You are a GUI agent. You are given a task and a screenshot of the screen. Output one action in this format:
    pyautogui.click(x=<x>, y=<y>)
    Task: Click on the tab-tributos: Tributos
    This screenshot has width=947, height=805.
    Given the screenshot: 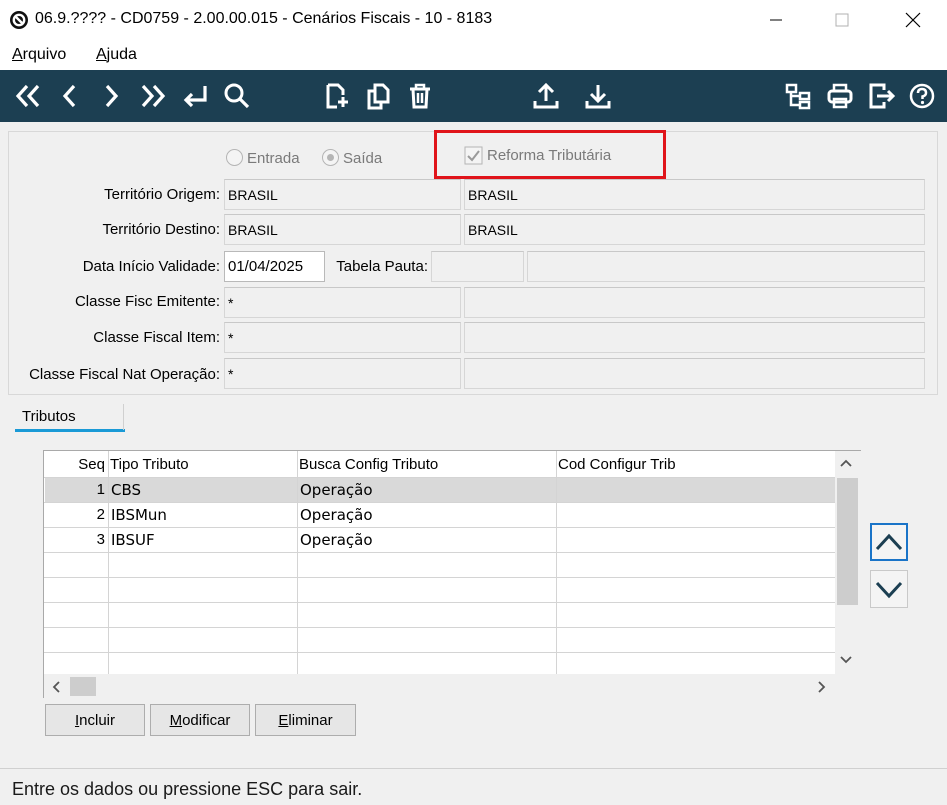 What is the action you would take?
    pyautogui.click(x=49, y=416)
    